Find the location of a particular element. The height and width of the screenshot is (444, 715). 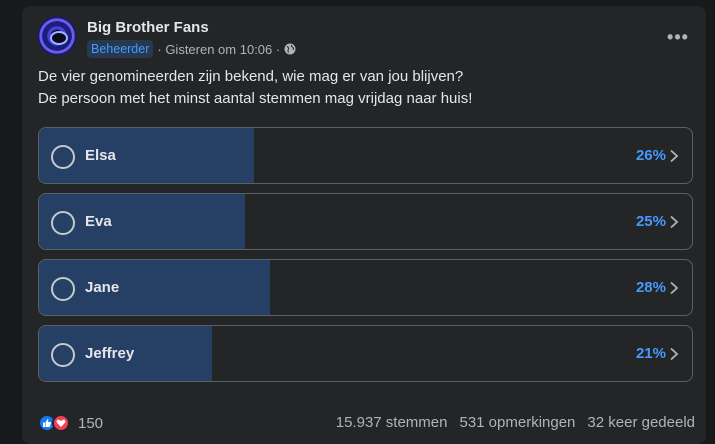

poll-option-label: Elsa is located at coordinates (100, 155).